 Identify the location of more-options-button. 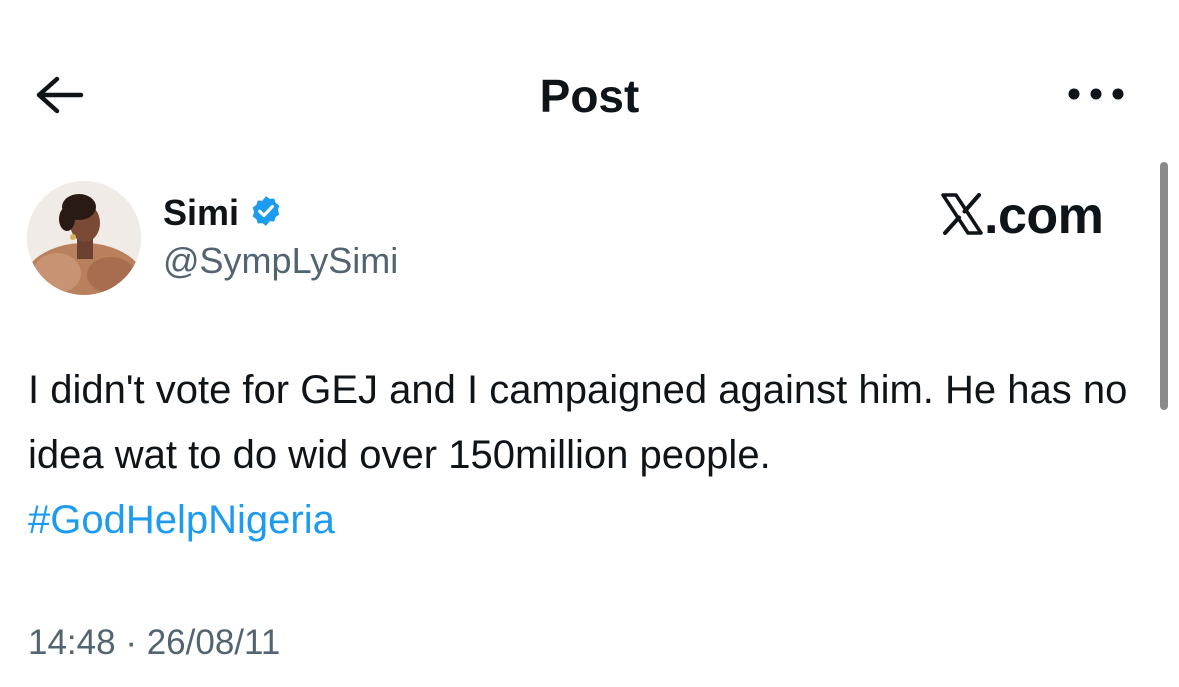
(1096, 96).